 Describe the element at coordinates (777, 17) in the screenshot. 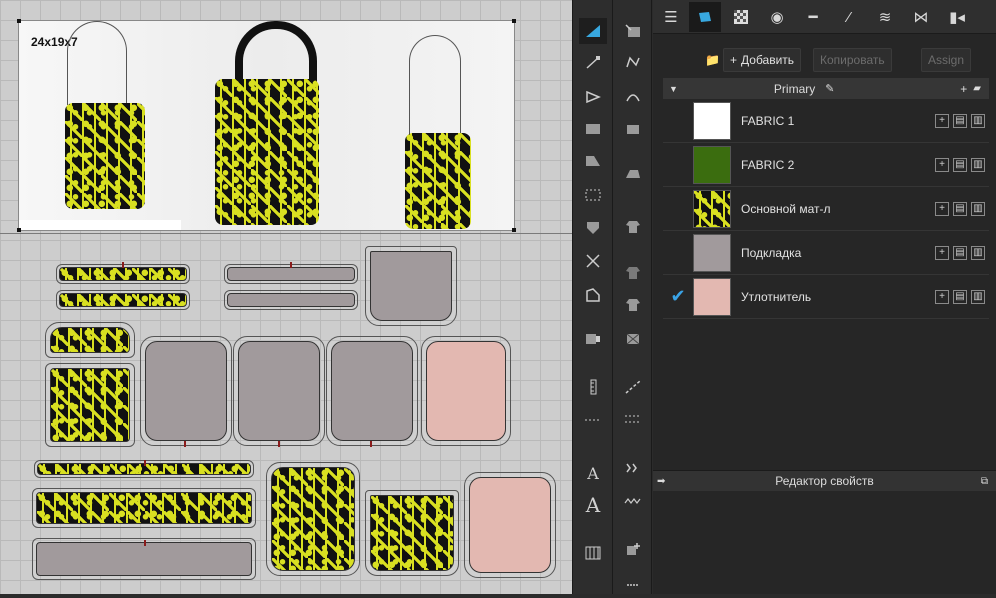

I see `button-icon: ◉` at that location.